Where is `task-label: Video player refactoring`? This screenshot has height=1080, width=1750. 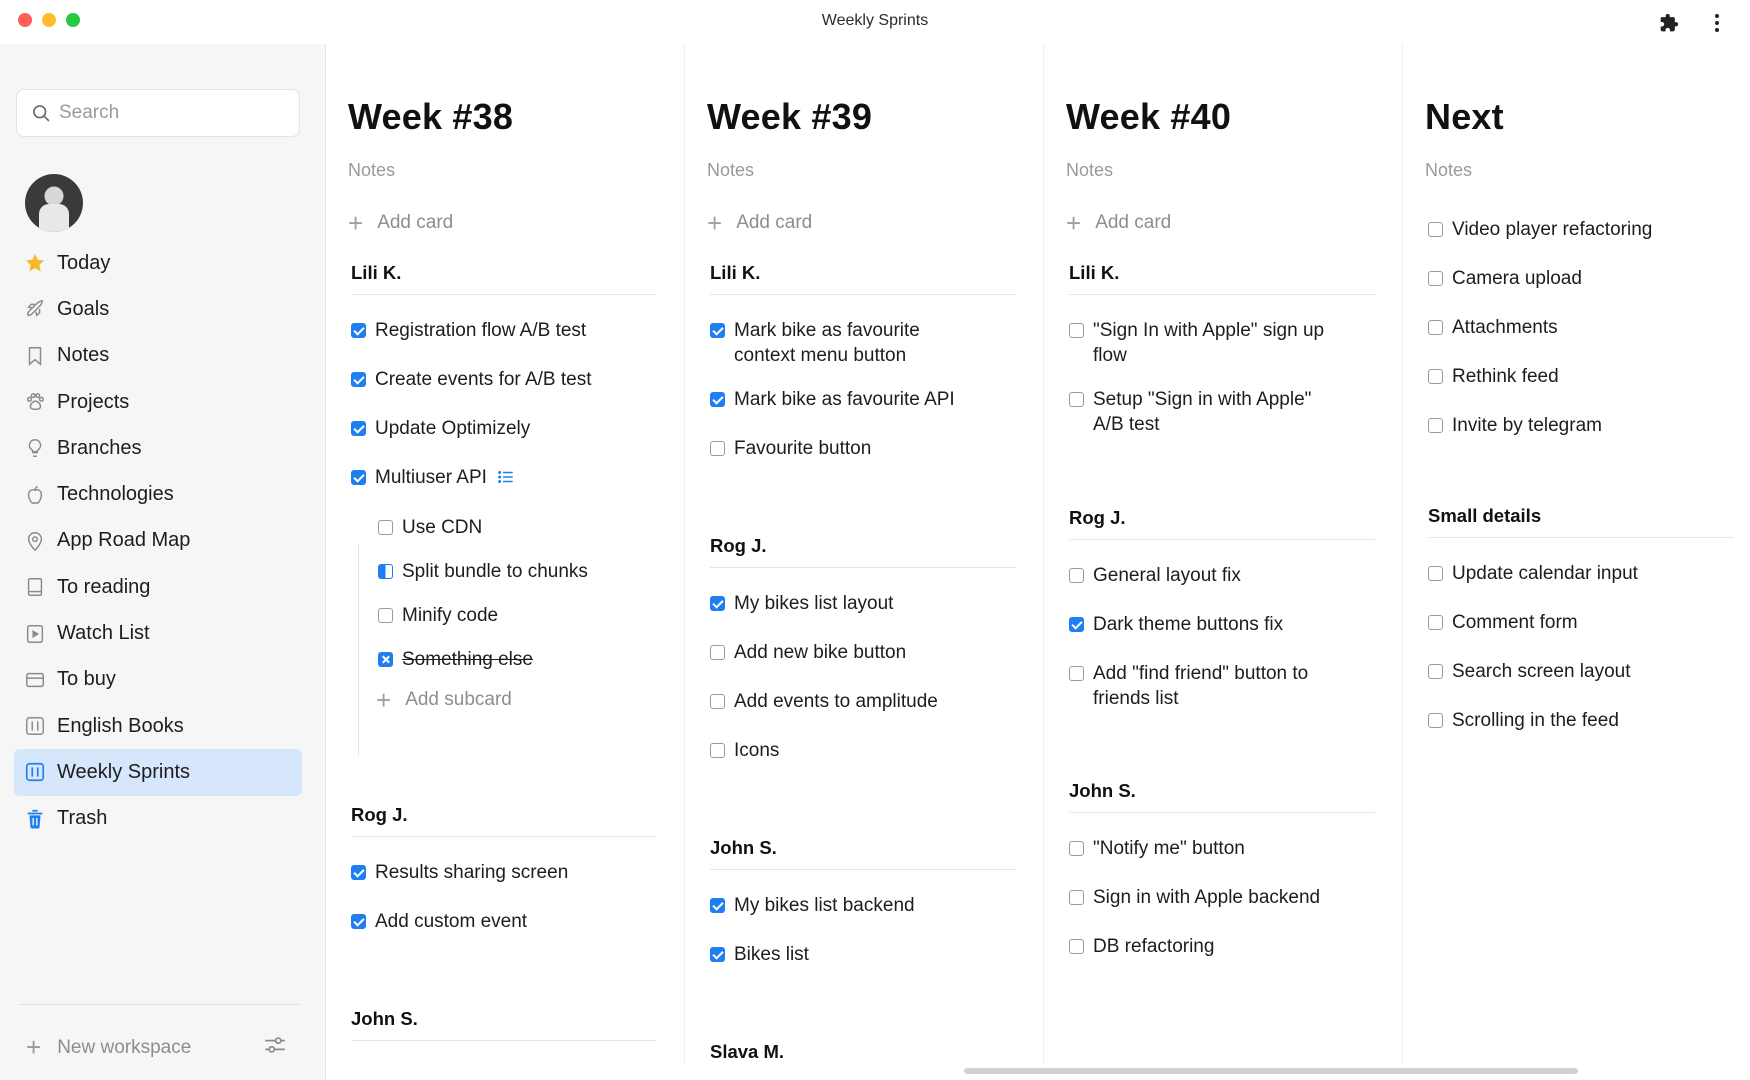 task-label: Video player refactoring is located at coordinates (1552, 229).